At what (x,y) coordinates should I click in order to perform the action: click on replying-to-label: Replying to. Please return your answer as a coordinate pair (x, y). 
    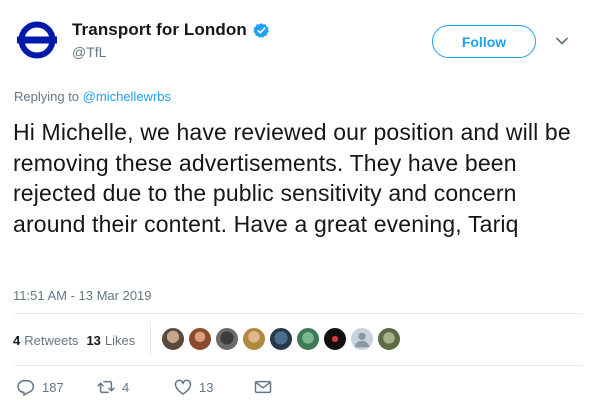
    Looking at the image, I should click on (47, 96).